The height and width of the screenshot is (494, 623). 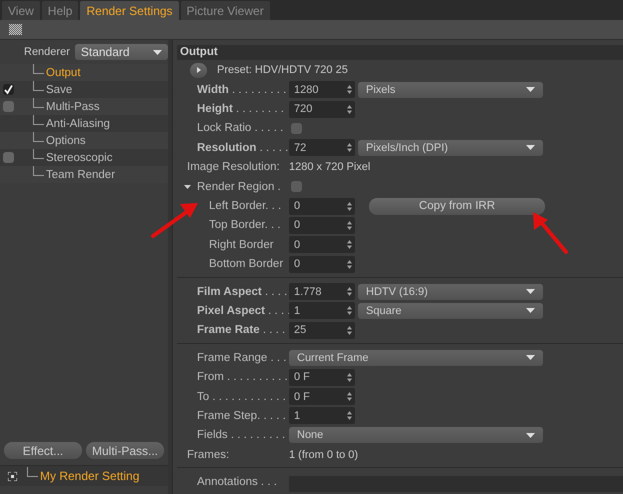 What do you see at coordinates (322, 330) in the screenshot?
I see `number-field: 25` at bounding box center [322, 330].